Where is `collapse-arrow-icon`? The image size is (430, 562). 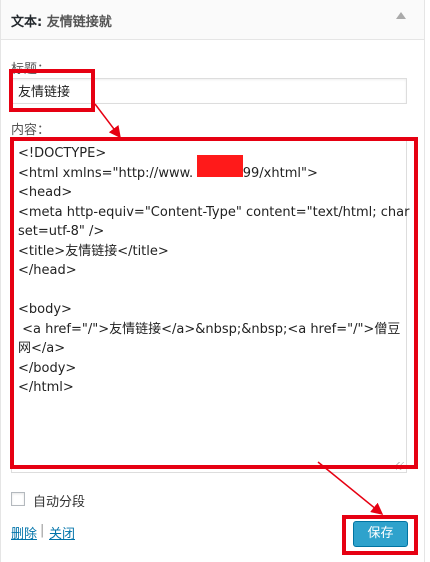
collapse-arrow-icon is located at coordinates (401, 15).